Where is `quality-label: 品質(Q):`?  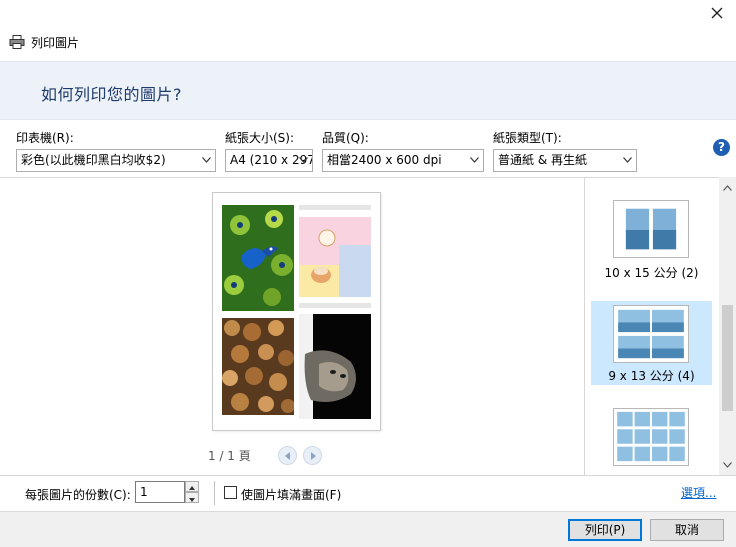
quality-label: 品質(Q): is located at coordinates (345, 138).